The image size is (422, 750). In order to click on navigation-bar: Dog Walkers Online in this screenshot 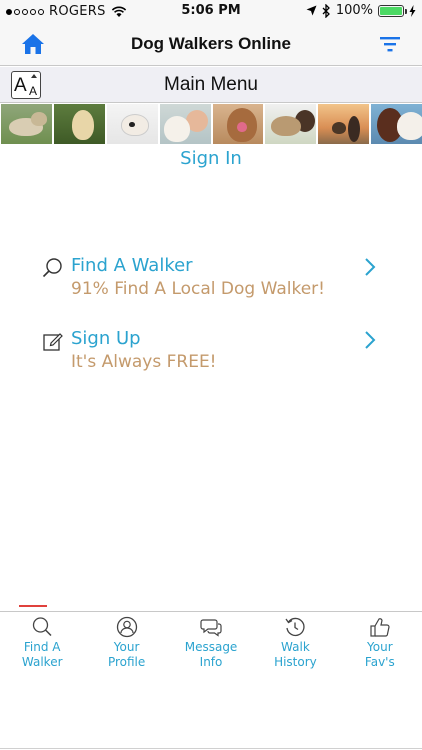, I will do `click(211, 44)`.